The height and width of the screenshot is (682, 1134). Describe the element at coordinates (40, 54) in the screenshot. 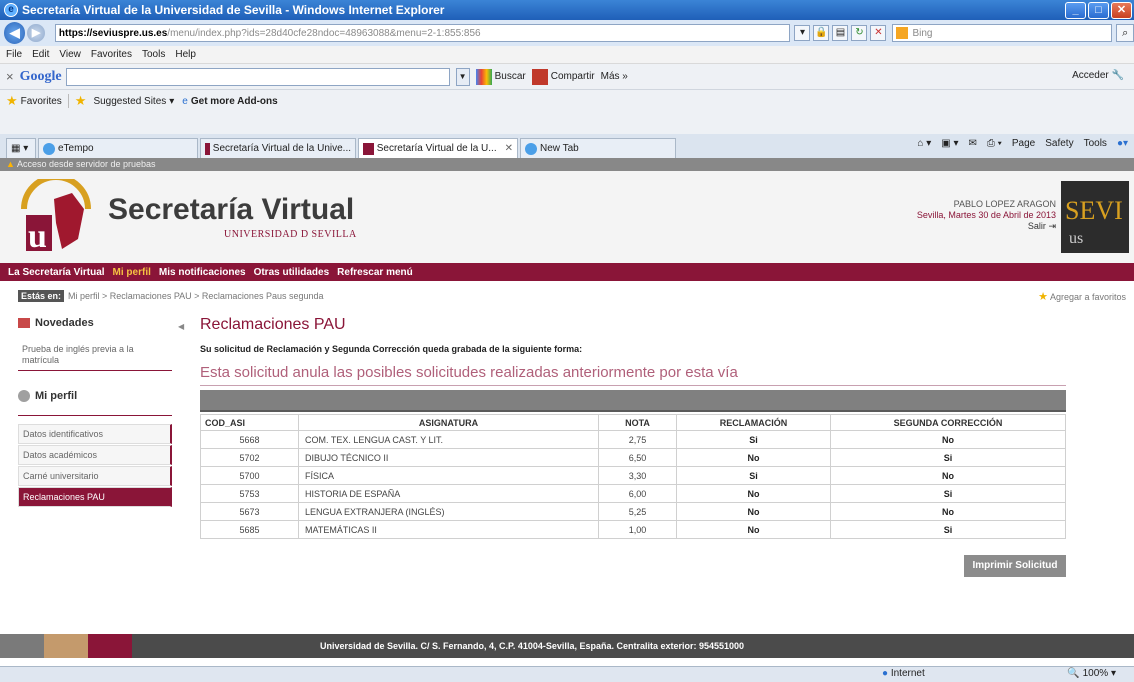

I see `menu-edit: Edit` at that location.